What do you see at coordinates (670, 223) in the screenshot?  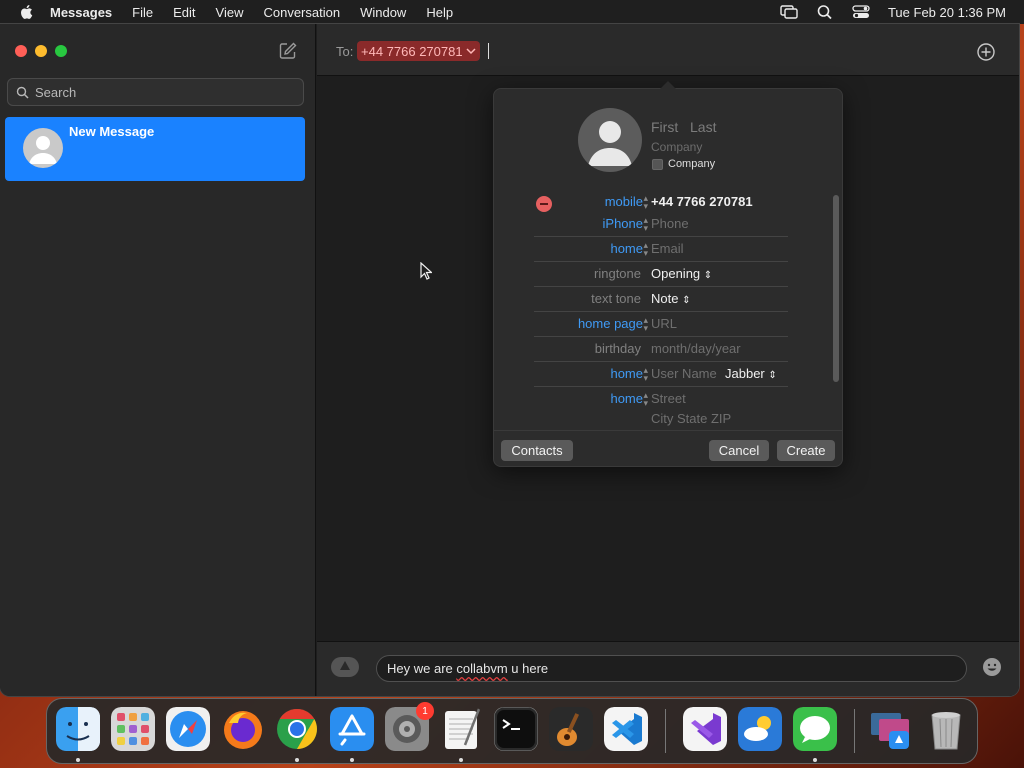 I see `field-value-phone: Phone` at bounding box center [670, 223].